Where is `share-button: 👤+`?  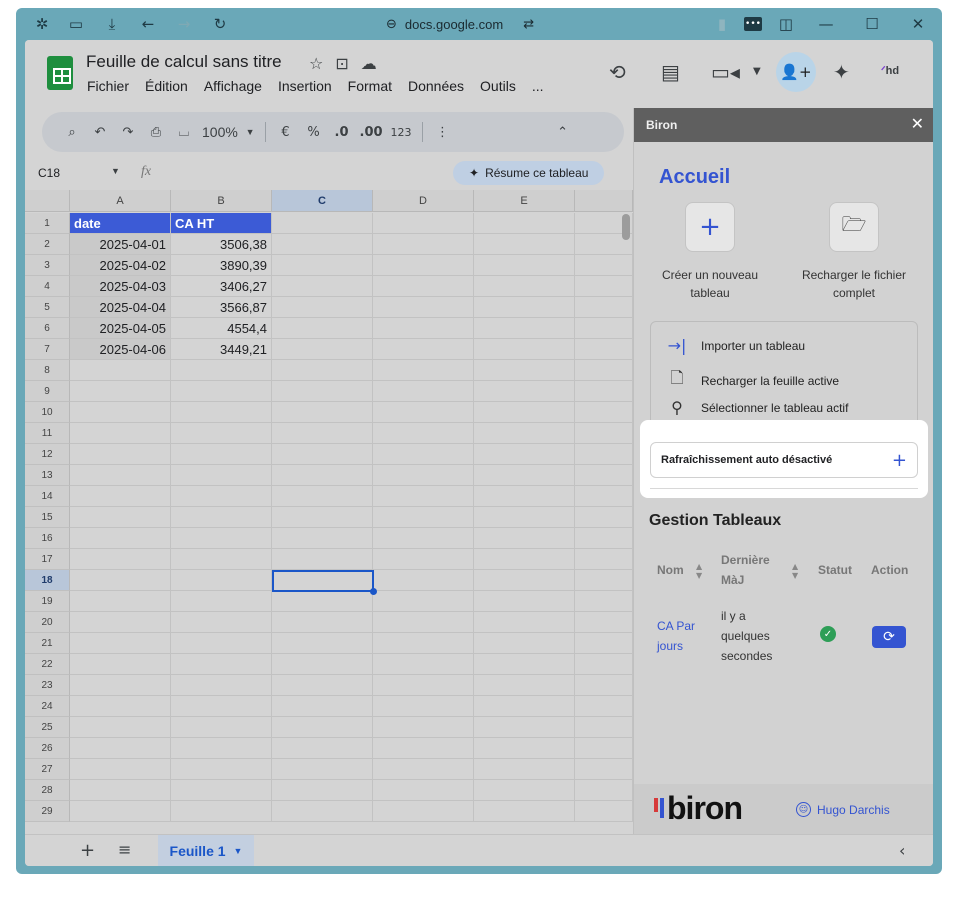
share-button: 👤+ is located at coordinates (796, 72).